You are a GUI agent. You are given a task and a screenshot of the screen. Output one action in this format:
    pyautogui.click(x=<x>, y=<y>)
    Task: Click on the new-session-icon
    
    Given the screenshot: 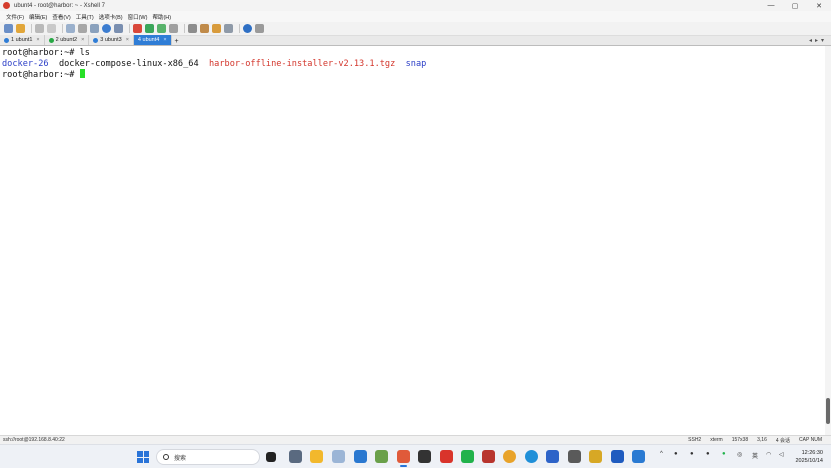 What is the action you would take?
    pyautogui.click(x=8, y=28)
    